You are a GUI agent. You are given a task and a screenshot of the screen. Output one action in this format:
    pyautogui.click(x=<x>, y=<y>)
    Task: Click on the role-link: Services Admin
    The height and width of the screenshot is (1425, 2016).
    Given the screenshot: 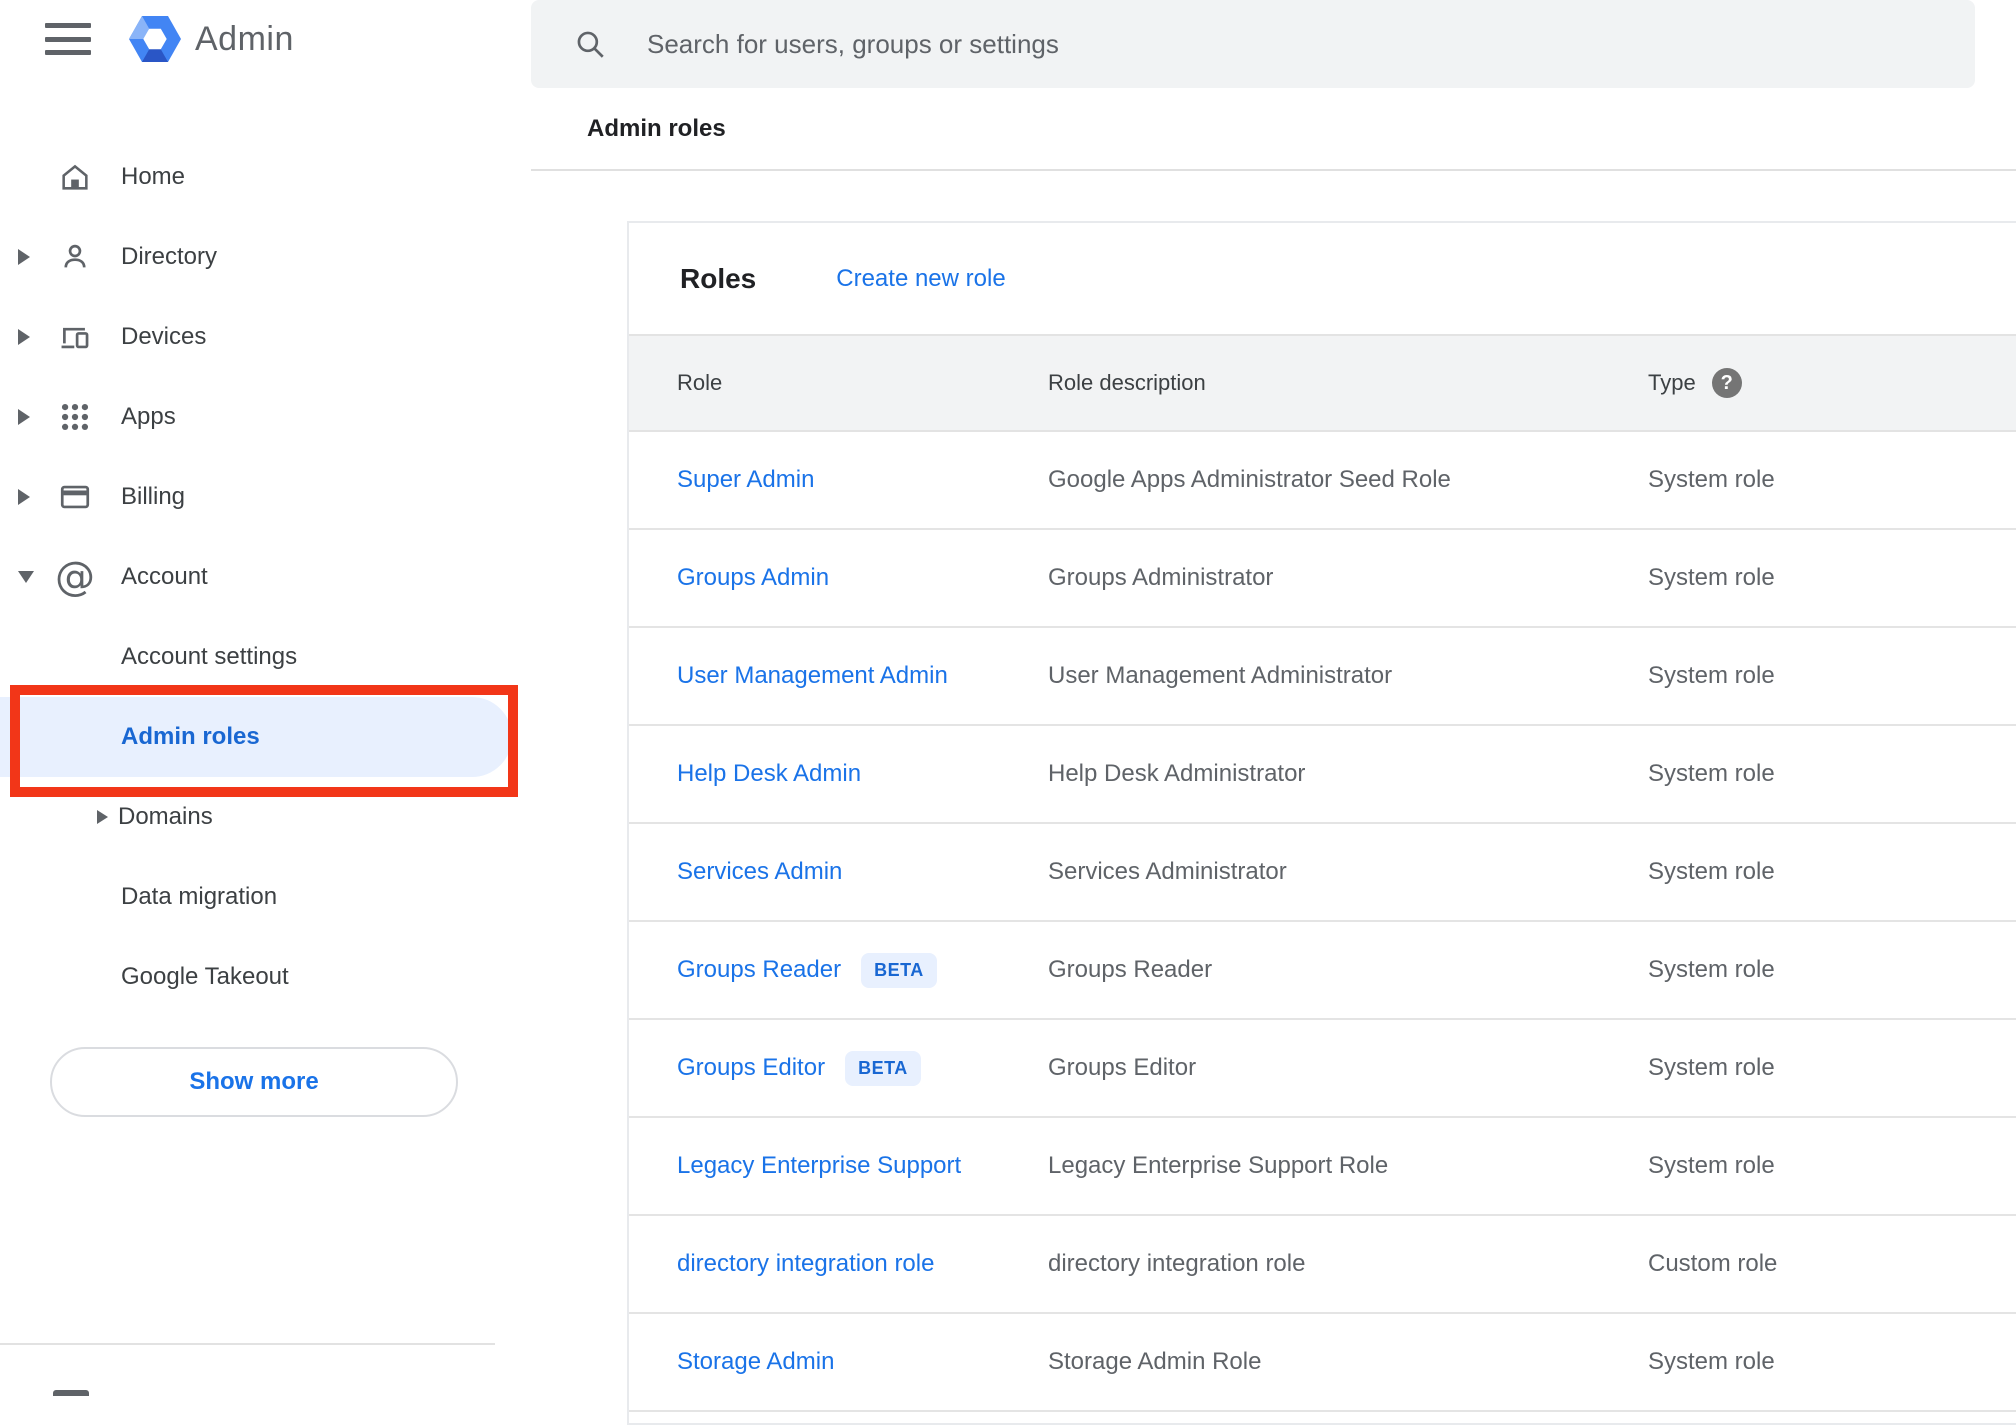 What is the action you would take?
    pyautogui.click(x=759, y=872)
    